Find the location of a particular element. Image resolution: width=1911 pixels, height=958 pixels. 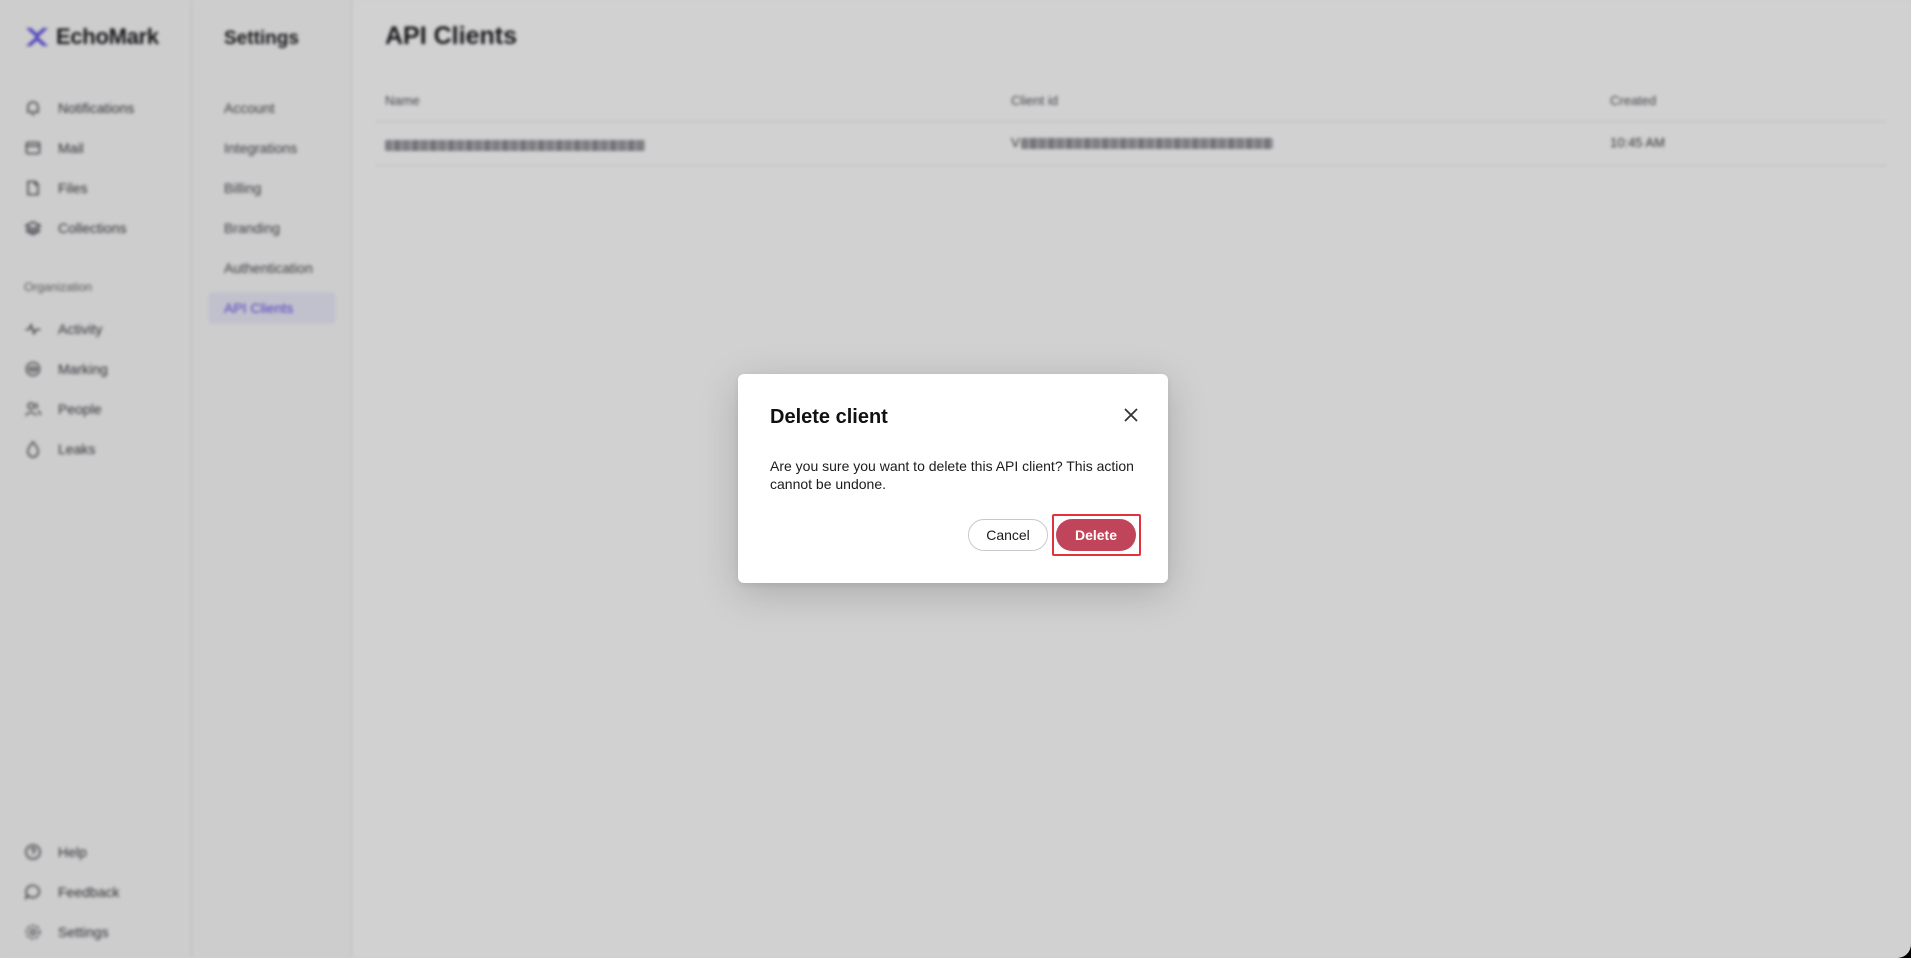

cancel-button: Cancel is located at coordinates (1008, 535).